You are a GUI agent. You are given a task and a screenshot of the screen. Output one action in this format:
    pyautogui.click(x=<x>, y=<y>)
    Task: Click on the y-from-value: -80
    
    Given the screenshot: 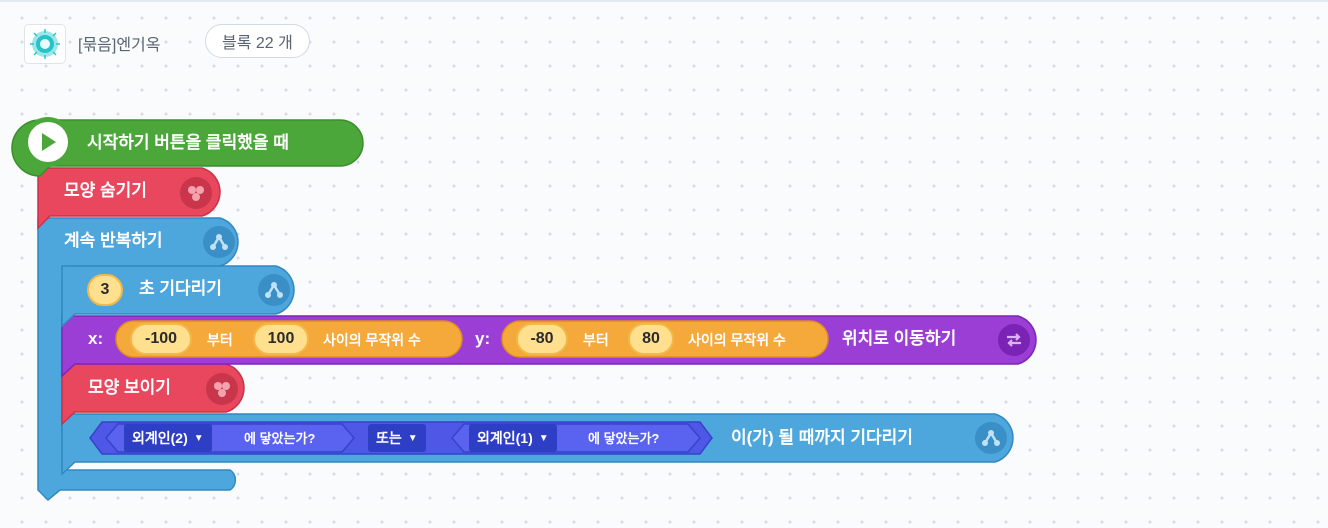 What is the action you would take?
    pyautogui.click(x=542, y=338)
    